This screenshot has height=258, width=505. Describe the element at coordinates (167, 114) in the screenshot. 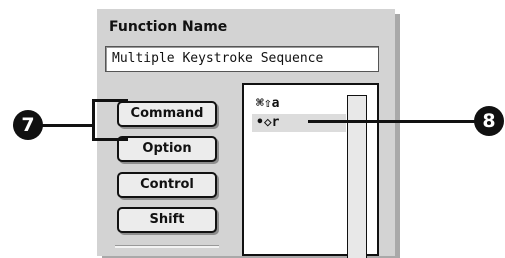

I see `command-button: Command` at that location.